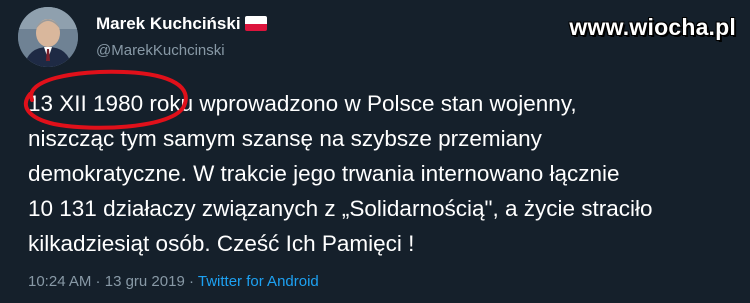 Image resolution: width=750 pixels, height=303 pixels. I want to click on site-watermark: www.wiocha.pl, so click(652, 27).